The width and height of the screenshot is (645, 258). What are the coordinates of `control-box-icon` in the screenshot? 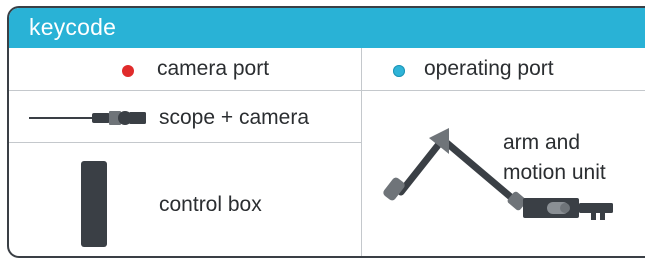 It's located at (94, 204).